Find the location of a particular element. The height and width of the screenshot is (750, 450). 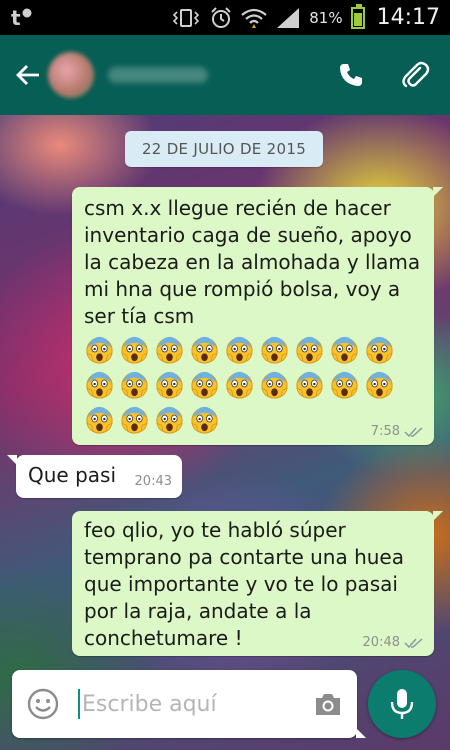

message-input: Escribe aquí is located at coordinates (149, 704).